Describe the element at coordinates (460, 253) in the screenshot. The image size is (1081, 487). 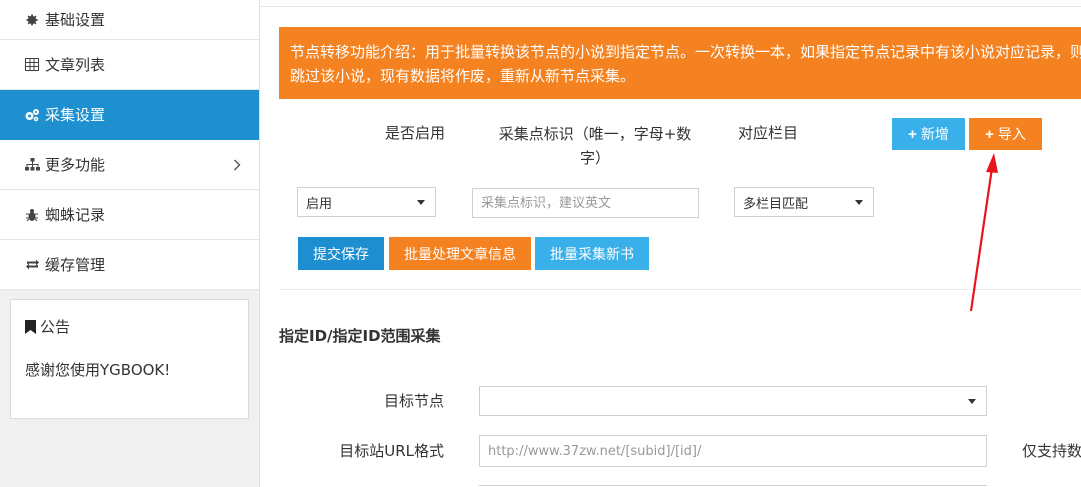
I see `batch-article-info-button: 批量处理文章信息` at that location.